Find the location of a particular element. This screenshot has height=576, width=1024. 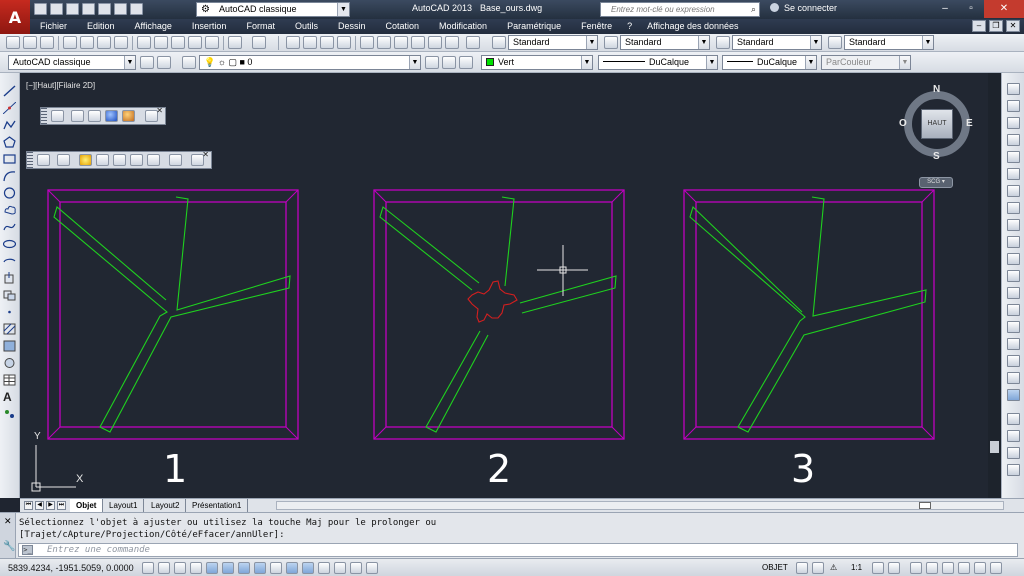

viewcube: HAUT N S E O is located at coordinates (936, 123).